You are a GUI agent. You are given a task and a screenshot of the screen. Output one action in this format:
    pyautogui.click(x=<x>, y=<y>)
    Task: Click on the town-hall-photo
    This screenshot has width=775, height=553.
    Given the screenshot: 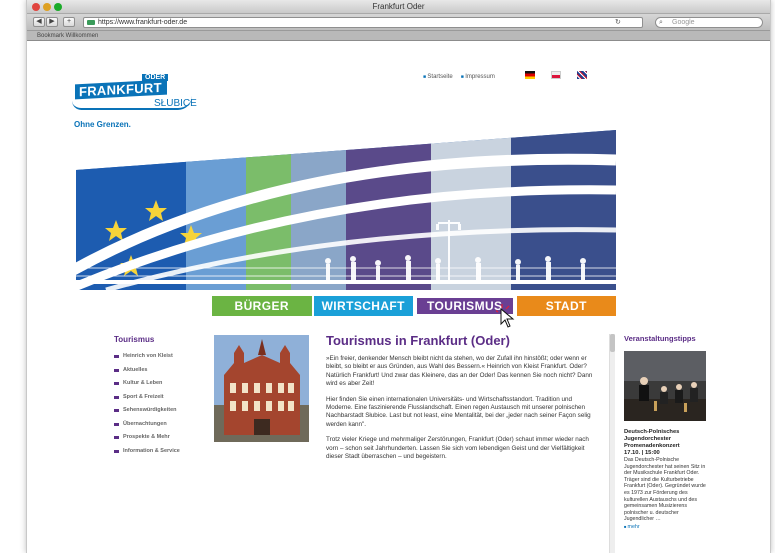 What is the action you would take?
    pyautogui.click(x=261, y=388)
    